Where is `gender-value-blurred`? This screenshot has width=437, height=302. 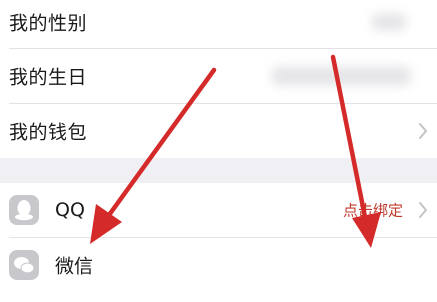 gender-value-blurred is located at coordinates (389, 22).